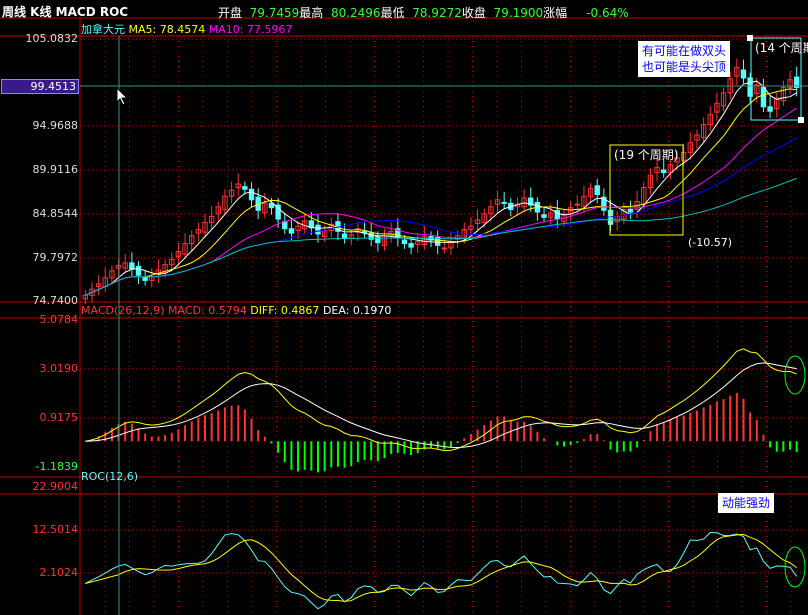 Image resolution: width=808 pixels, height=615 pixels. I want to click on macd-axis-label: 3.0190, so click(59, 368).